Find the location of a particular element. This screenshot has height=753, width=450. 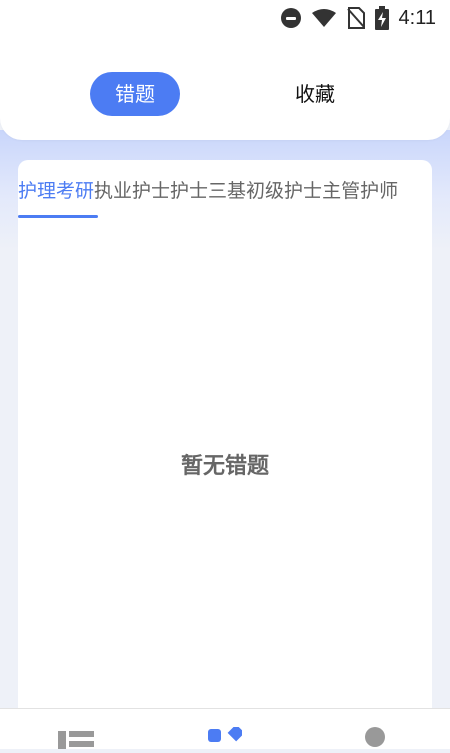

status-time: 4:11 is located at coordinates (417, 17).